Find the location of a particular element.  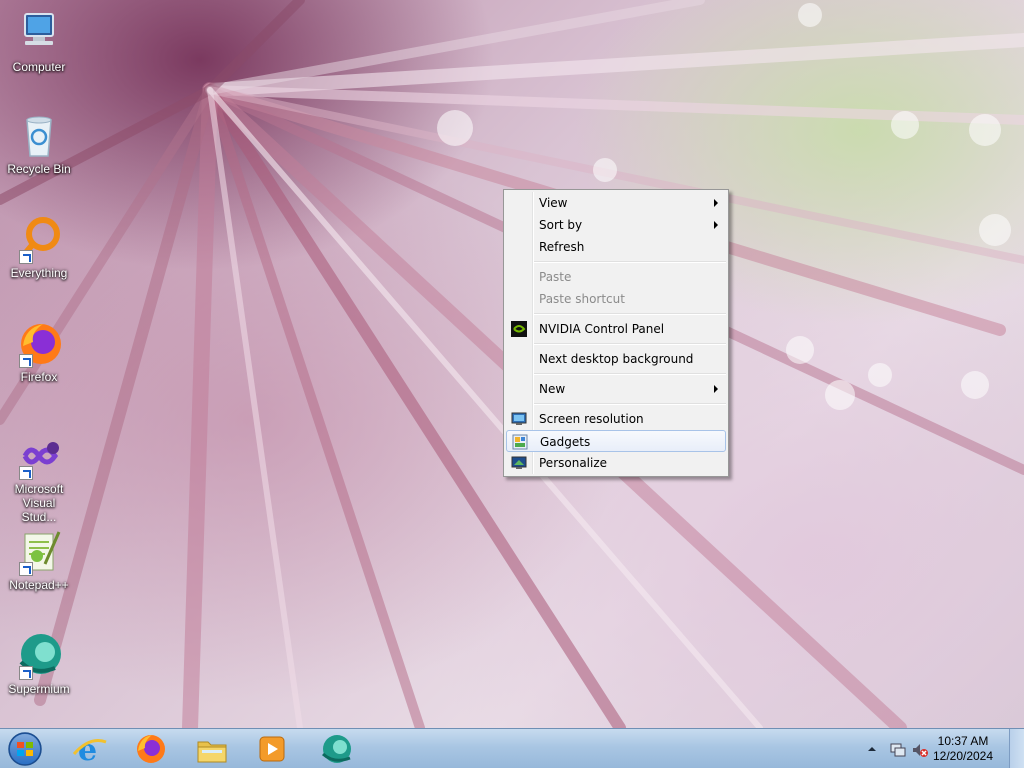

taskbar-supermium is located at coordinates (336, 749).